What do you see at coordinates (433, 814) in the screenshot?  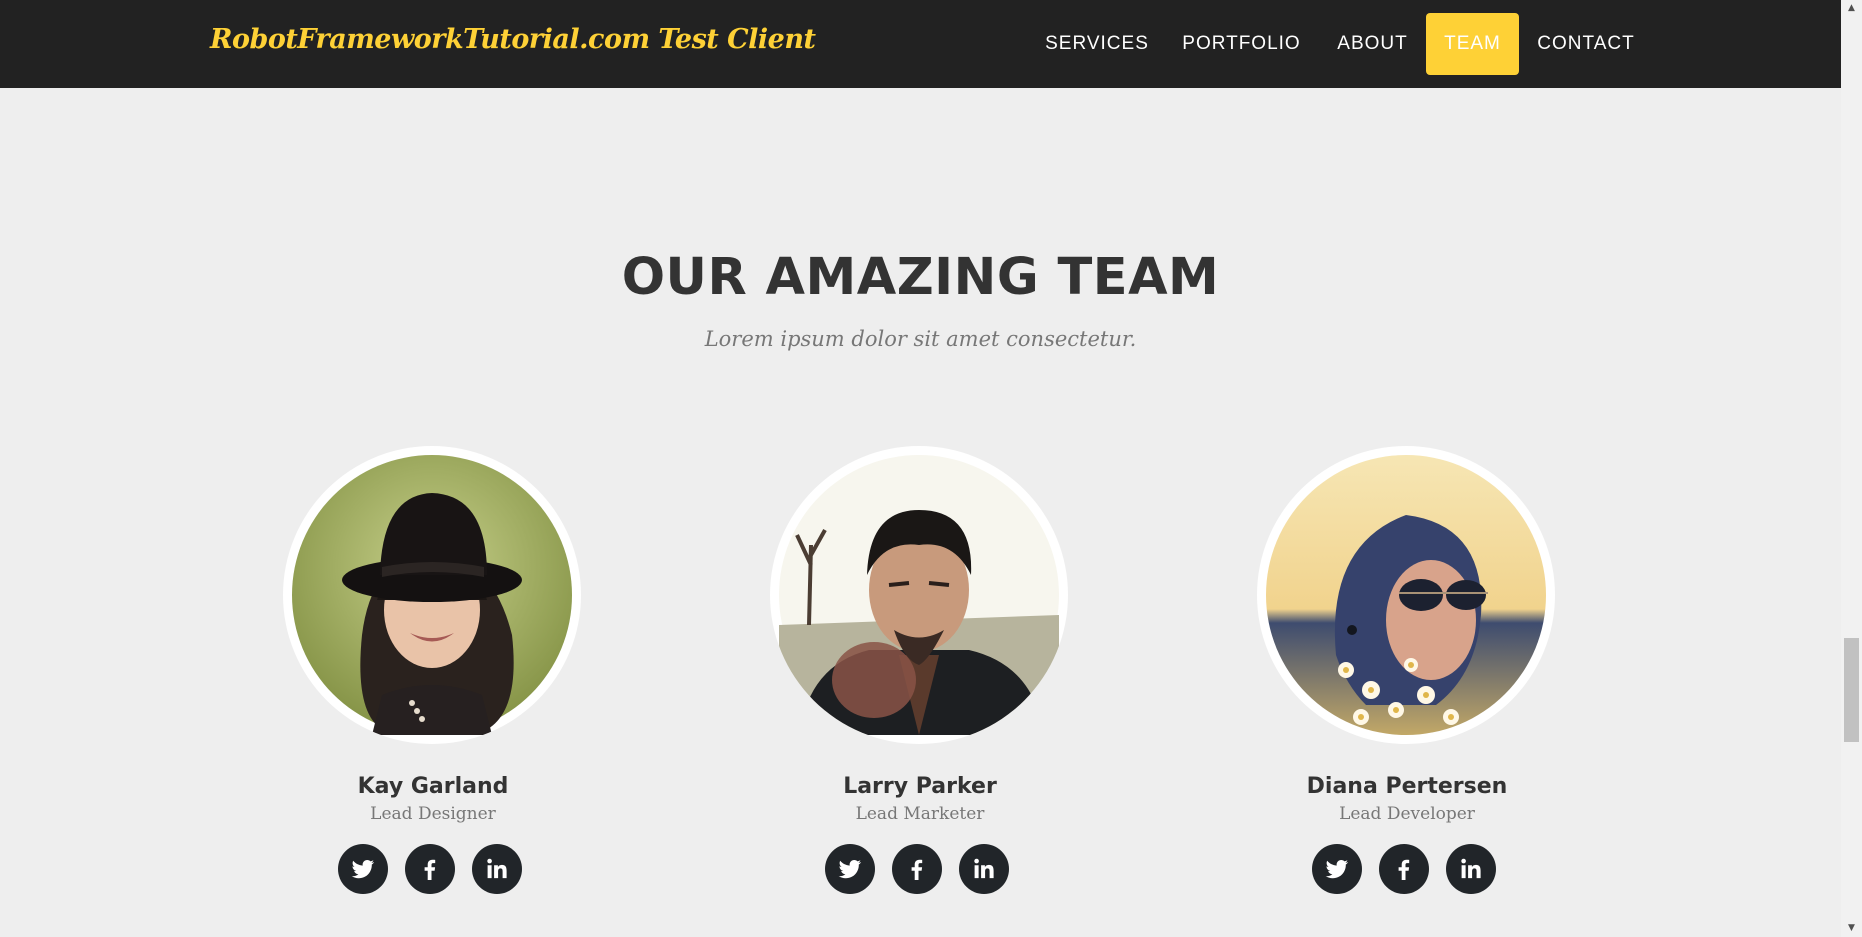 I see `member-role: Lead Designer` at bounding box center [433, 814].